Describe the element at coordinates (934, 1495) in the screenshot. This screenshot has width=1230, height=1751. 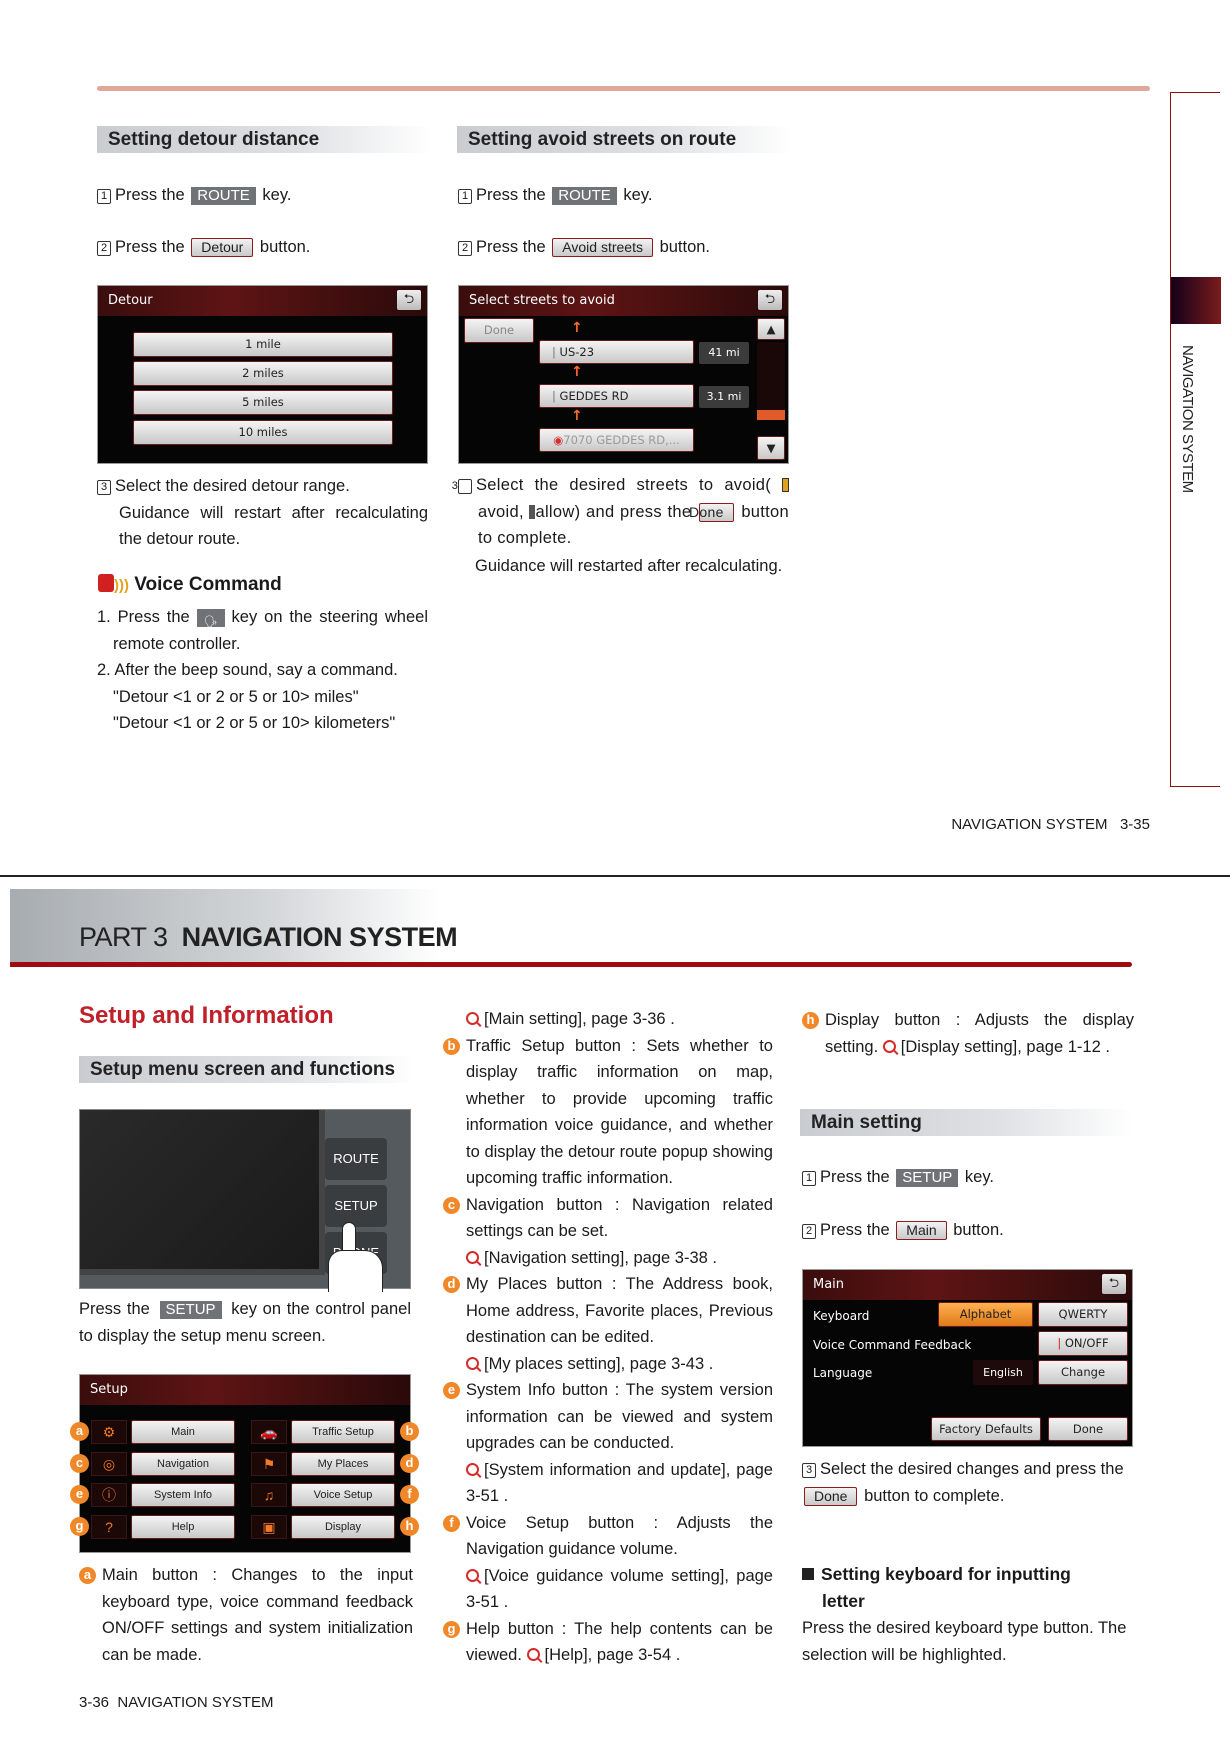
I see `step-text: button to complete.` at that location.